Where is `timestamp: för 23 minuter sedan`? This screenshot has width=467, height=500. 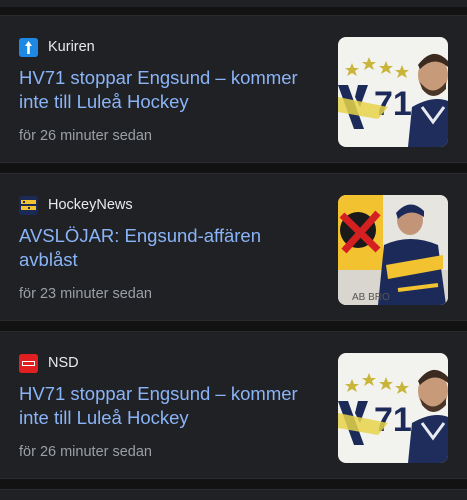 timestamp: för 23 minuter sedan is located at coordinates (85, 294).